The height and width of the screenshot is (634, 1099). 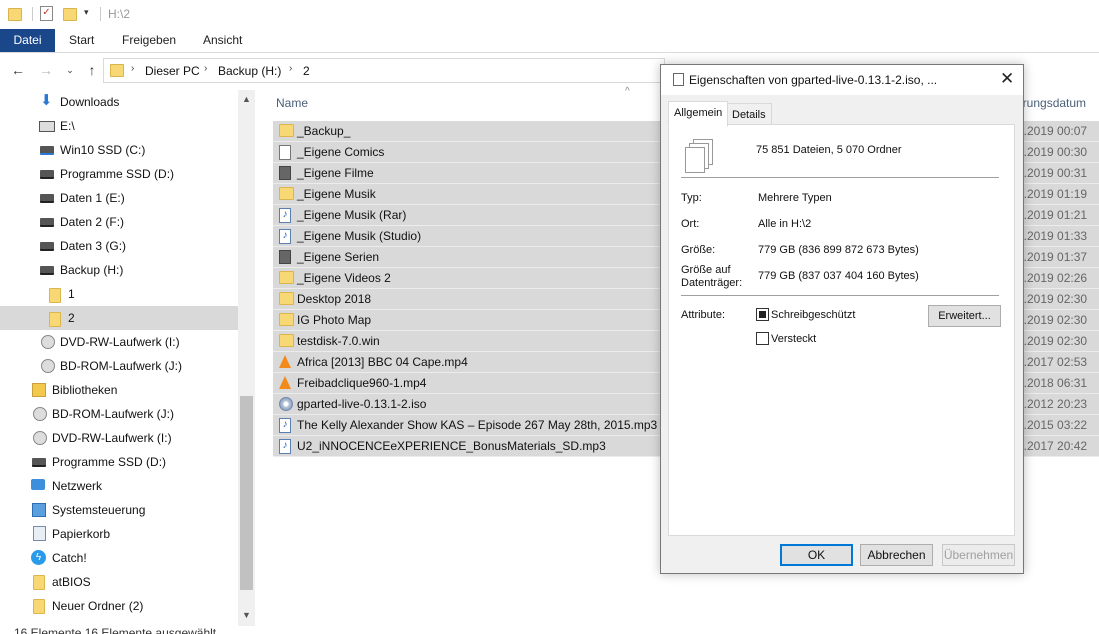 What do you see at coordinates (1052, 383) in the screenshot?
I see `file-date: 4.2018 06:31` at bounding box center [1052, 383].